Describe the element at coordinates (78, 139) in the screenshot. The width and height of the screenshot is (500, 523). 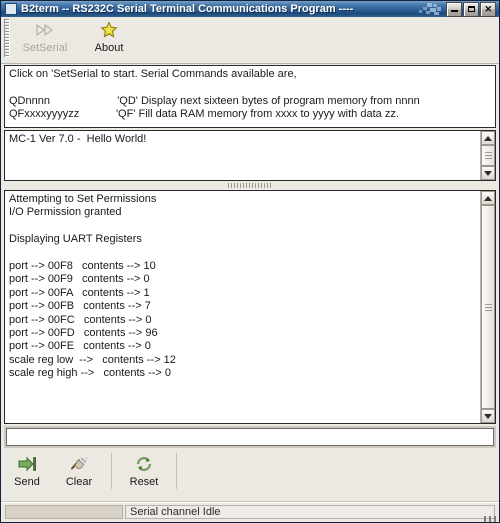
I see `receive-panel-text: MC-1 Ver 7.0 - Hello World!` at that location.